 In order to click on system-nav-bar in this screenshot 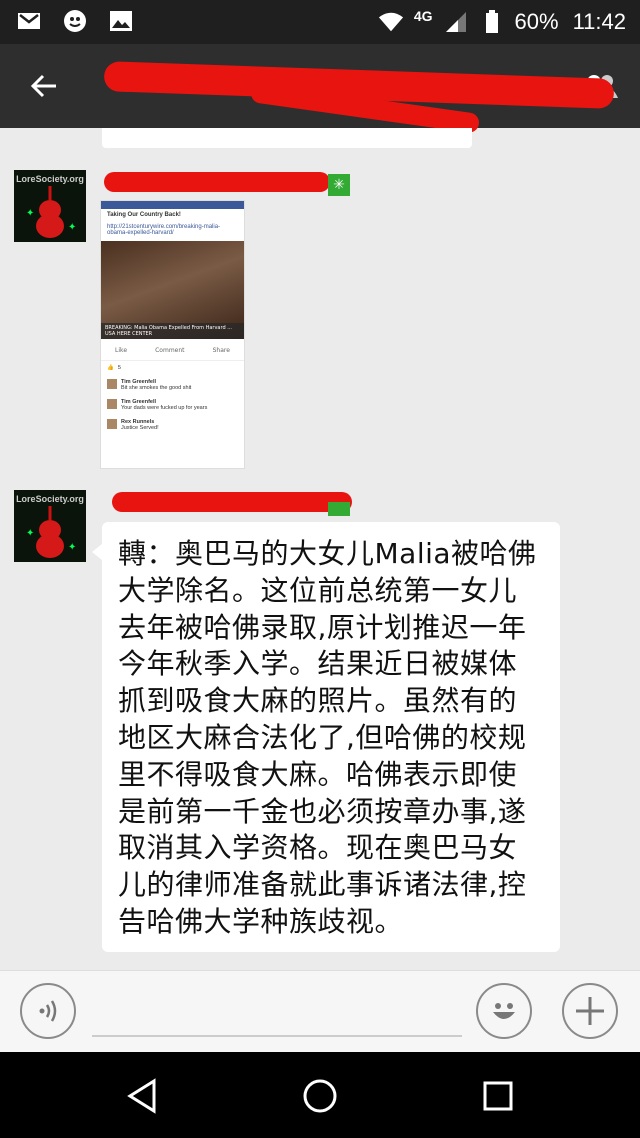, I will do `click(320, 1095)`.